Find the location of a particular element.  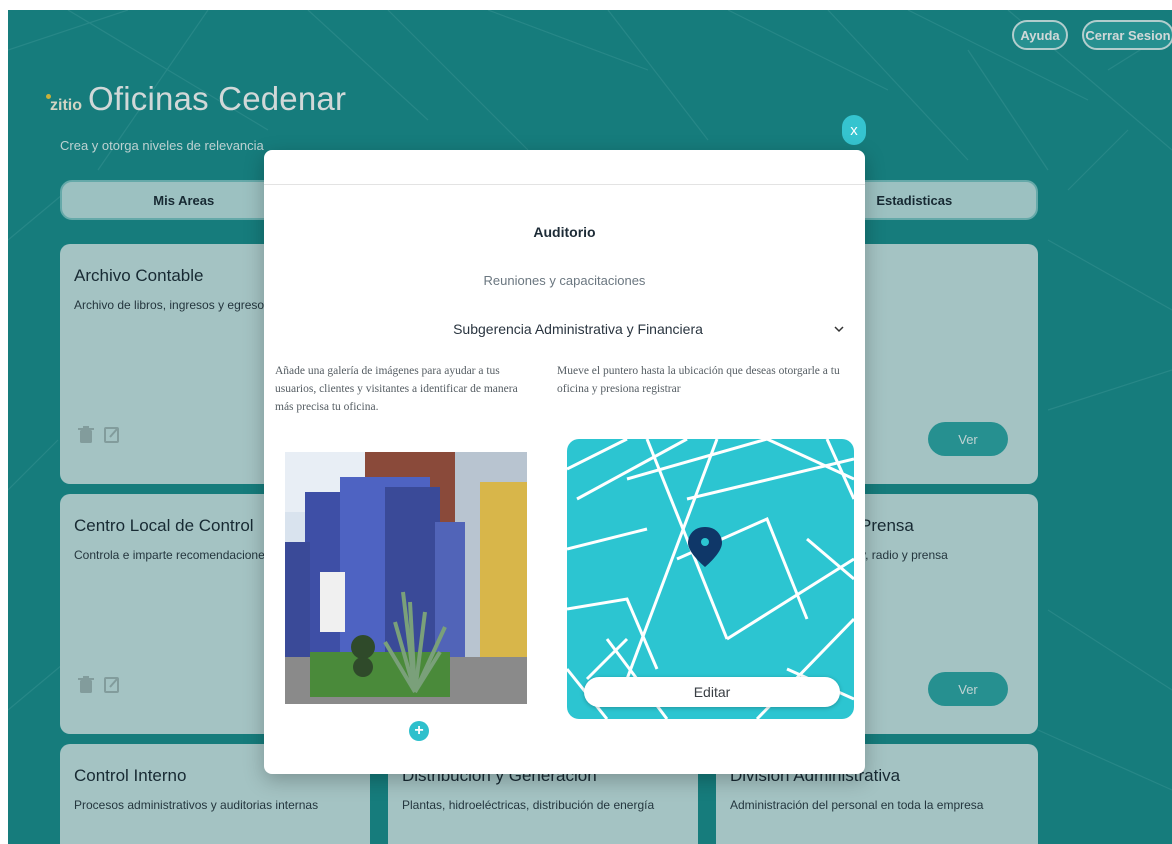

divider is located at coordinates (564, 184).